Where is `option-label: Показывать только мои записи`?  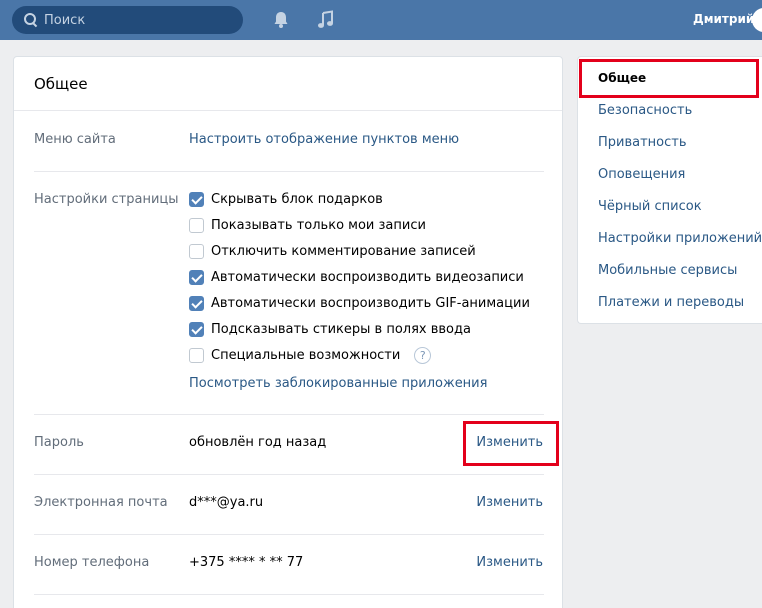
option-label: Показывать только мои записи is located at coordinates (318, 225).